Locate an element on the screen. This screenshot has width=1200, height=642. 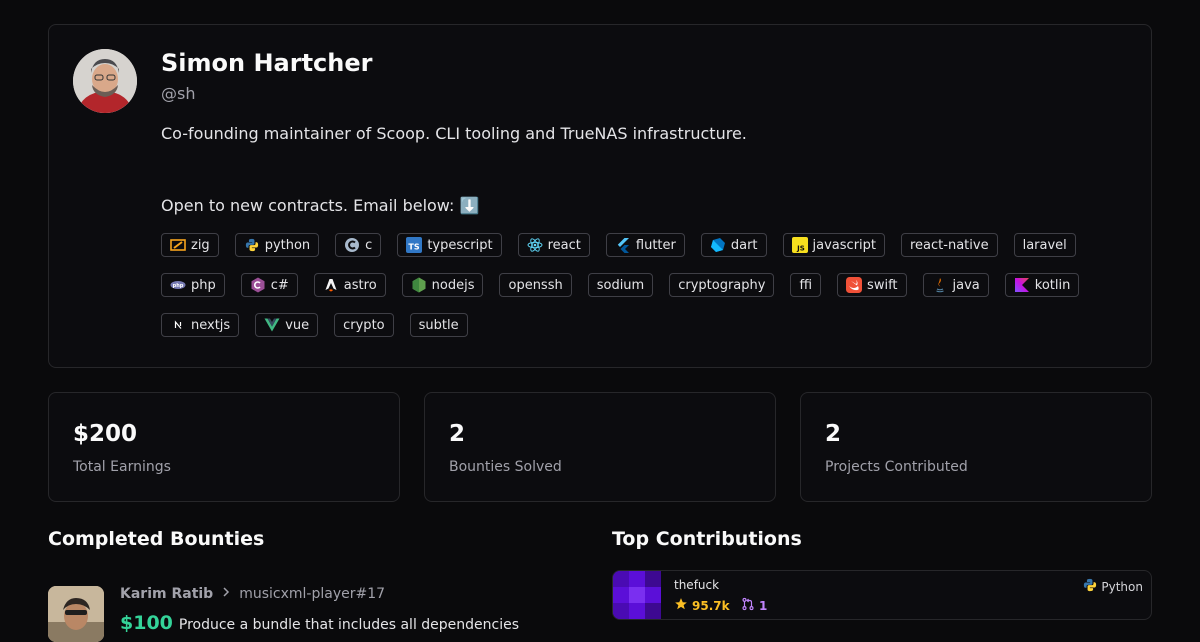
repo-stars: 95.7k is located at coordinates (702, 605).